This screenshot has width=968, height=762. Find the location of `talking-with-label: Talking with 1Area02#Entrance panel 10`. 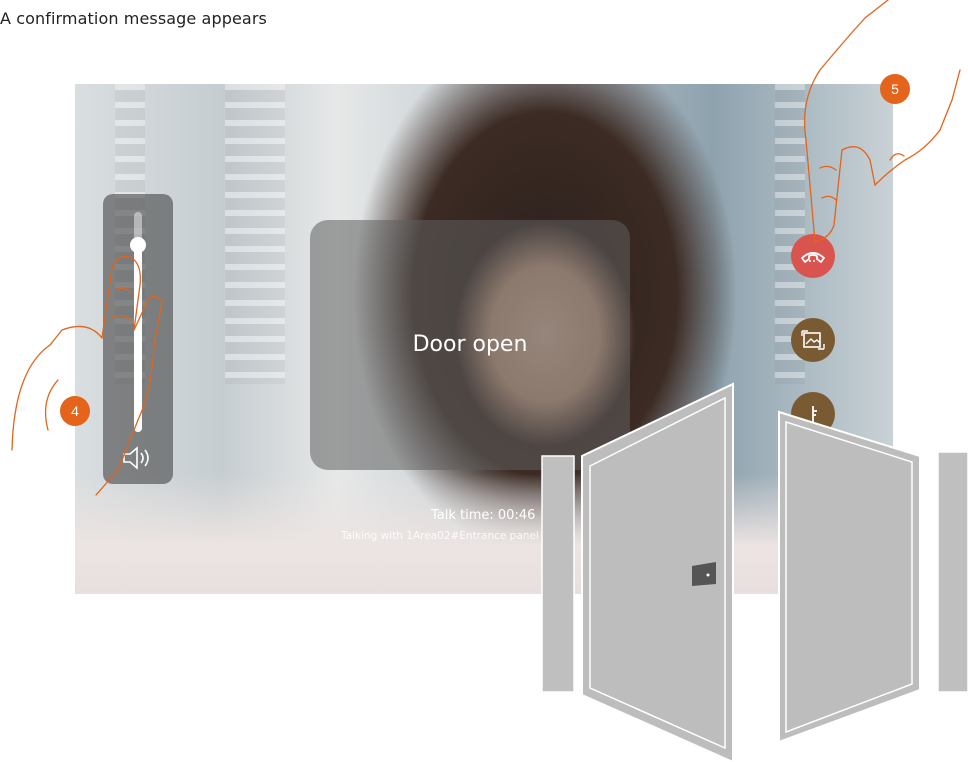

talking-with-label: Talking with 1Area02#Entrance panel 10 is located at coordinates (448, 536).